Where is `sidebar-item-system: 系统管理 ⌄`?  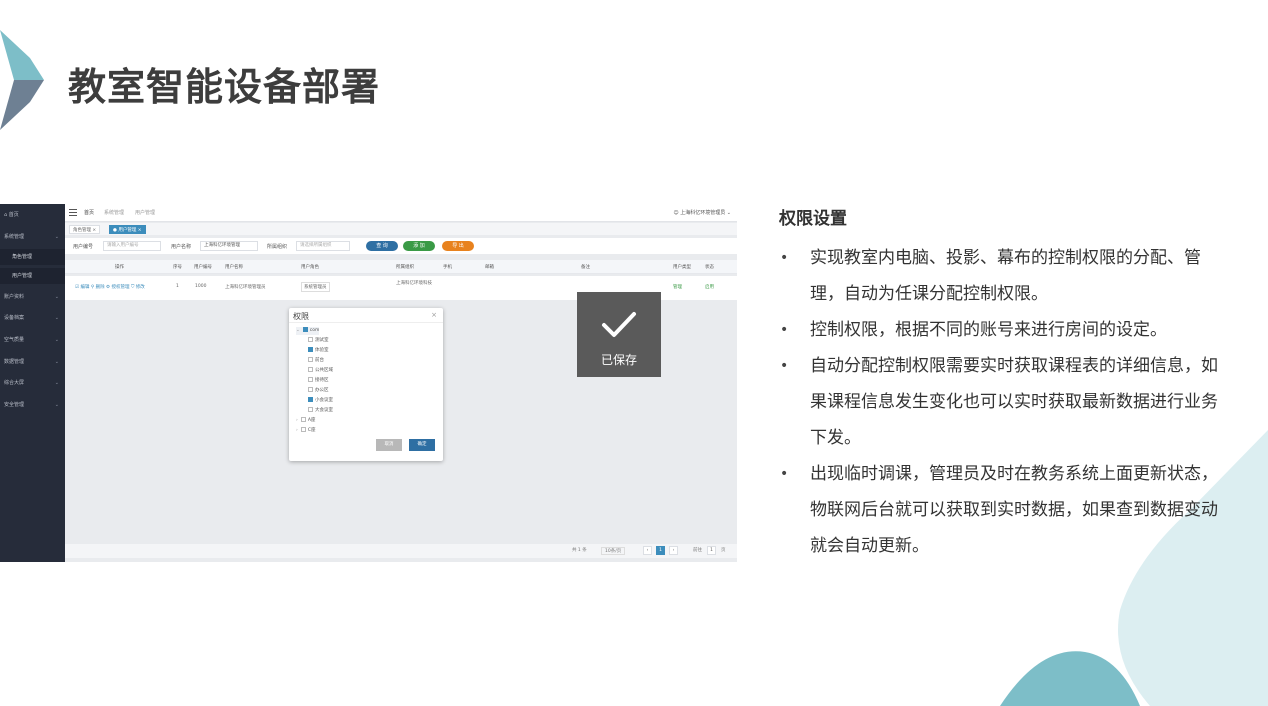 sidebar-item-system: 系统管理 ⌄ is located at coordinates (32, 237).